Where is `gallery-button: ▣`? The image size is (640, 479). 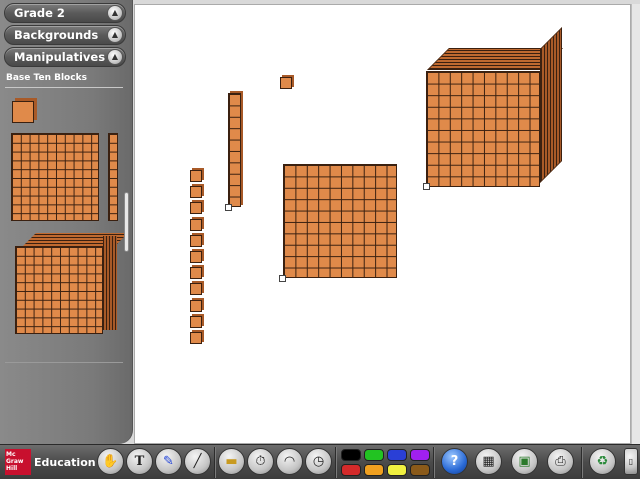
gallery-button: ▣ is located at coordinates (524, 461).